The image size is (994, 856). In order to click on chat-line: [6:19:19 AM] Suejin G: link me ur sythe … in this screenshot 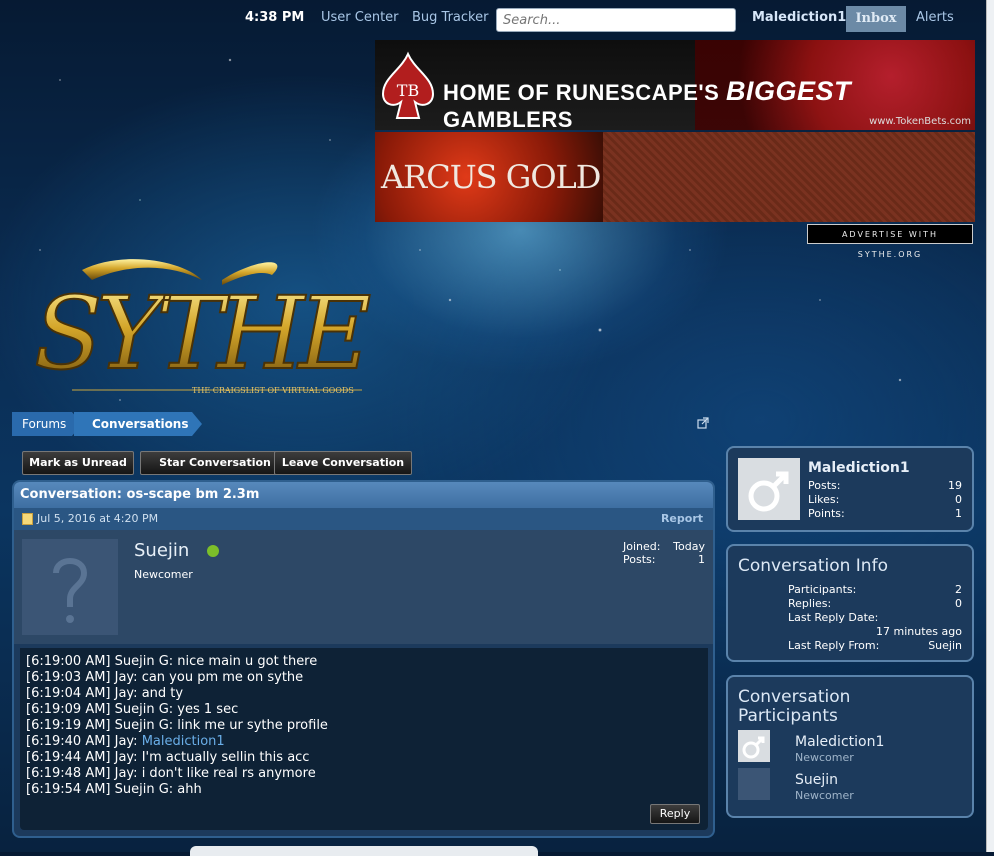, I will do `click(177, 725)`.